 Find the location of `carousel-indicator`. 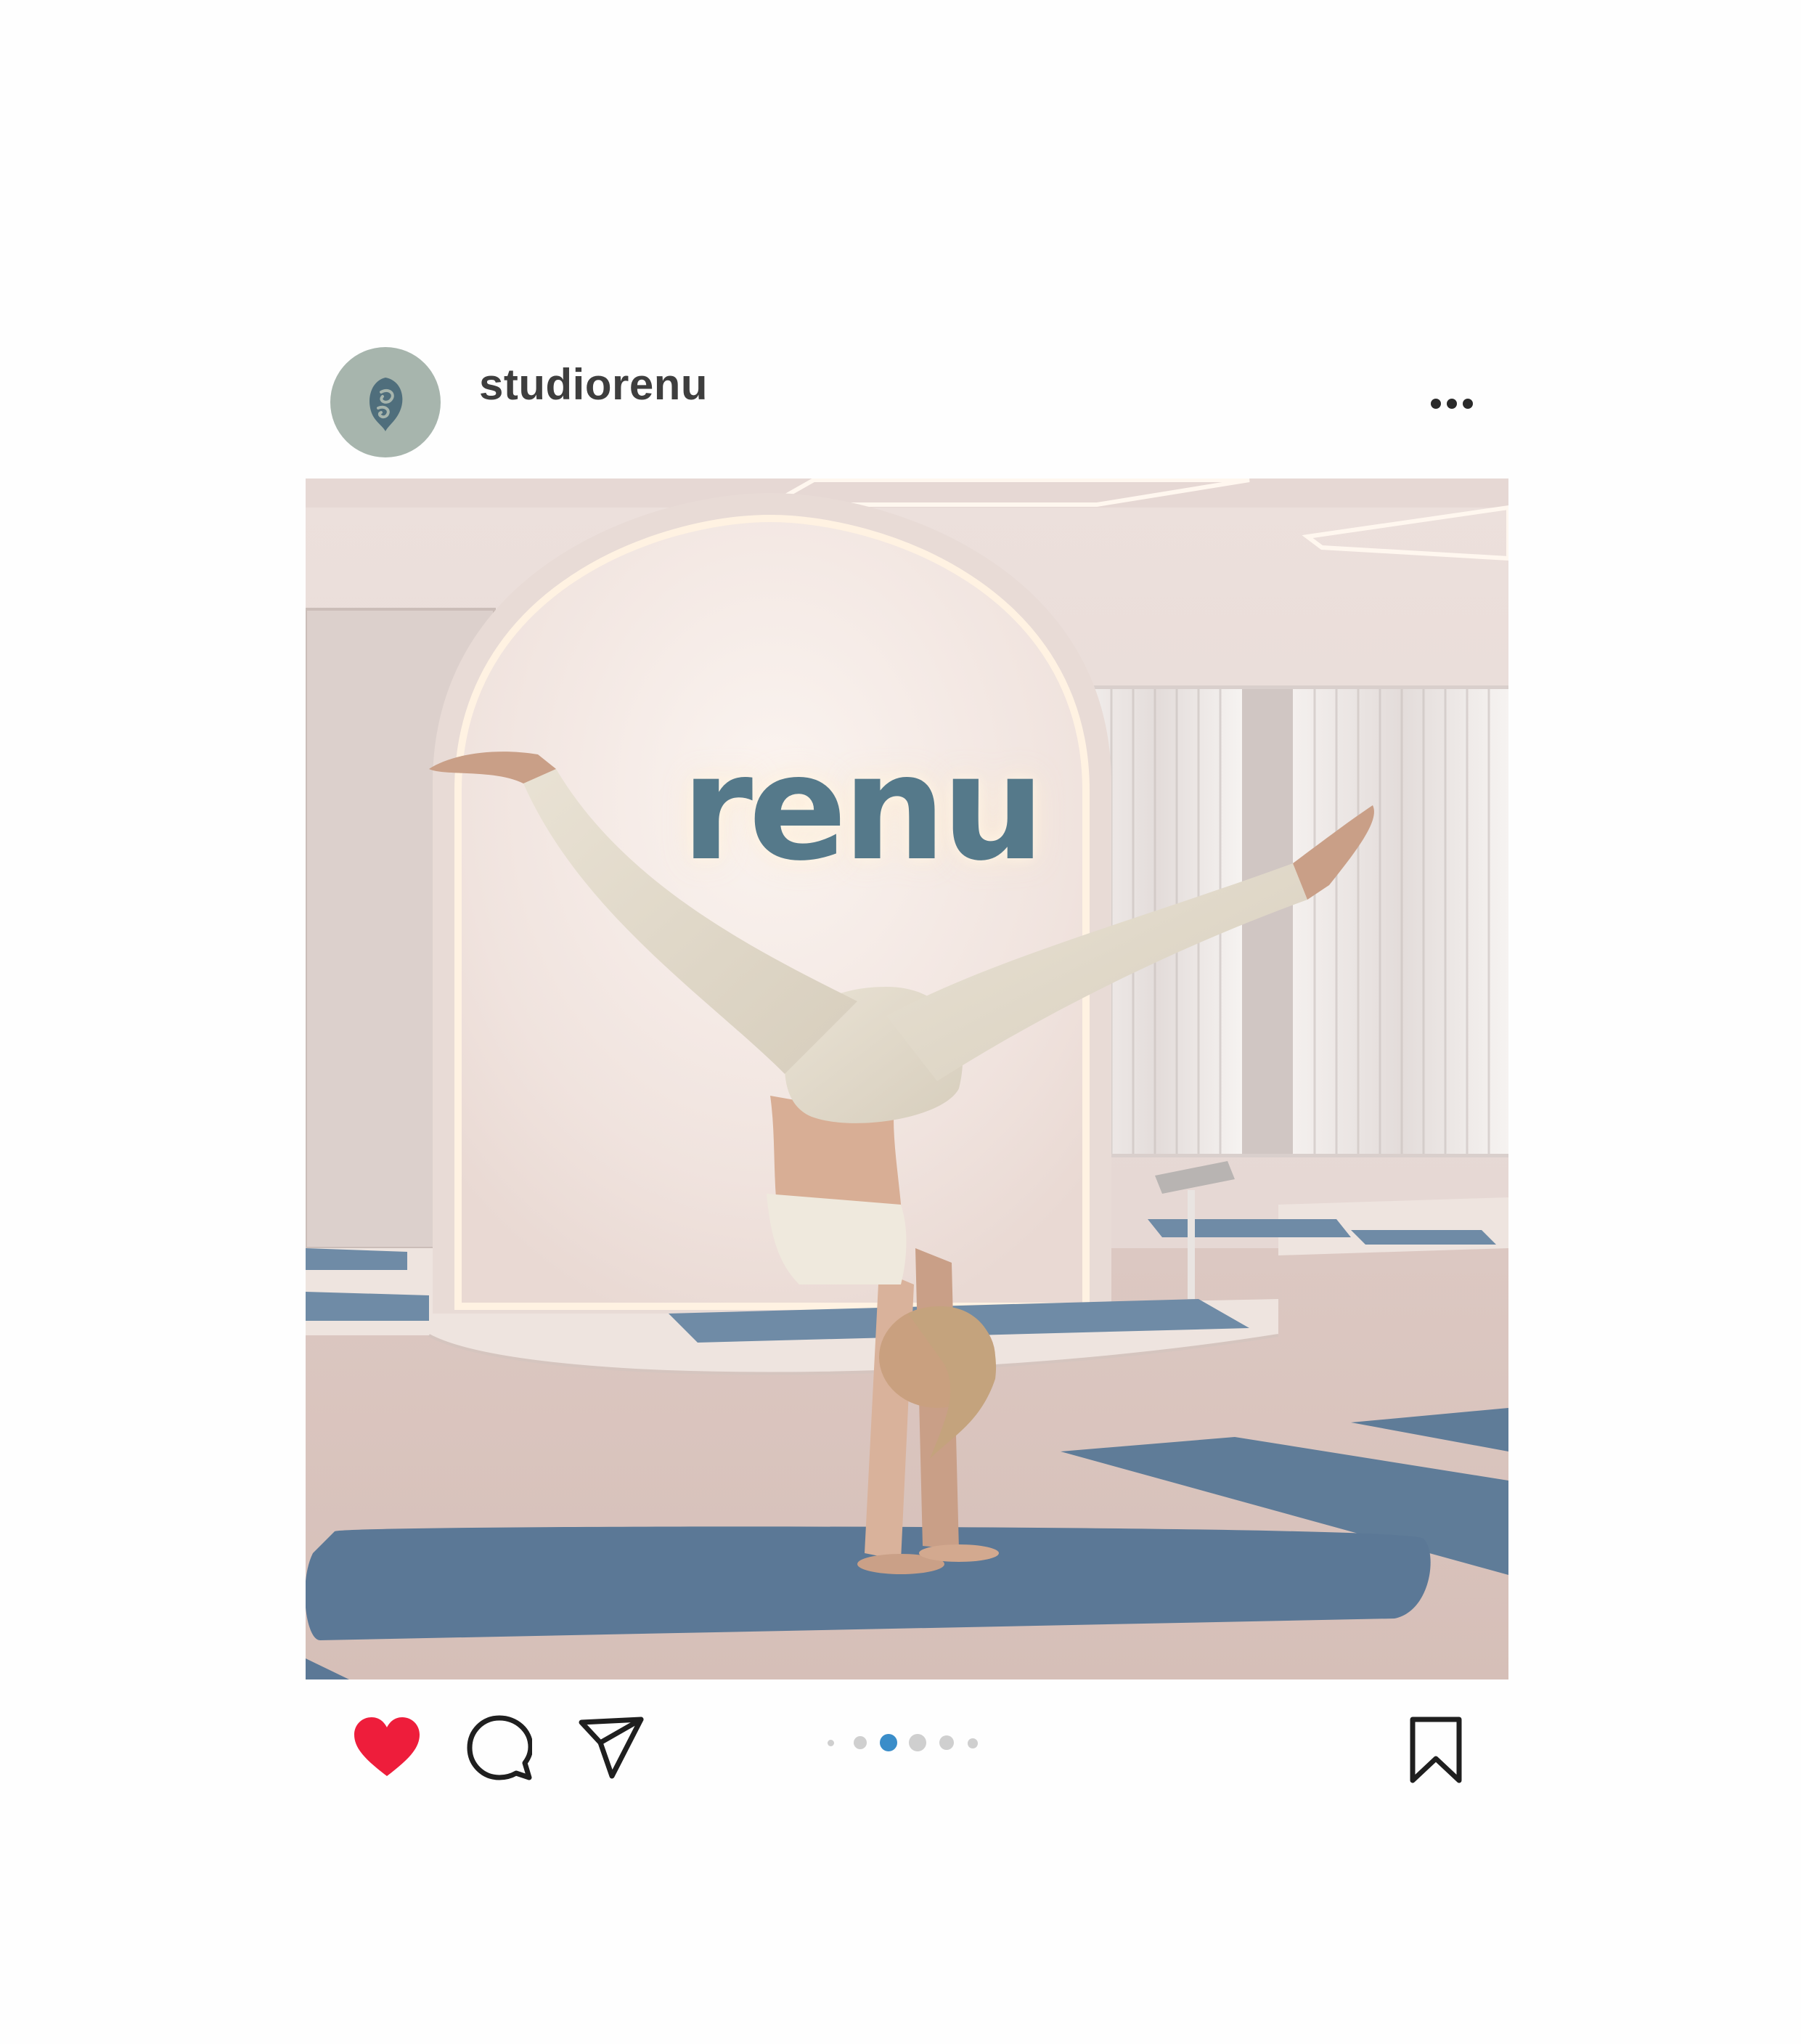

carousel-indicator is located at coordinates (900, 1742).